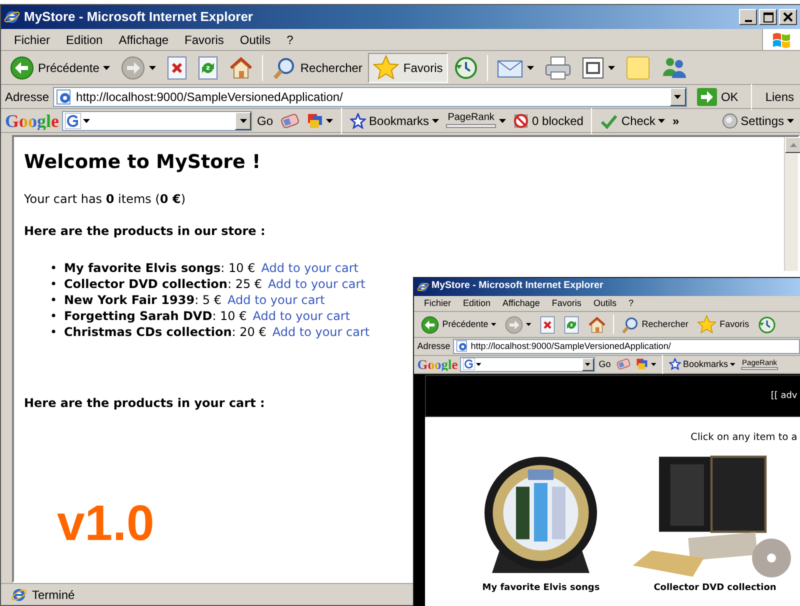 This screenshot has width=800, height=606. Describe the element at coordinates (782, 39) in the screenshot. I see `windows-logo-icon` at that location.